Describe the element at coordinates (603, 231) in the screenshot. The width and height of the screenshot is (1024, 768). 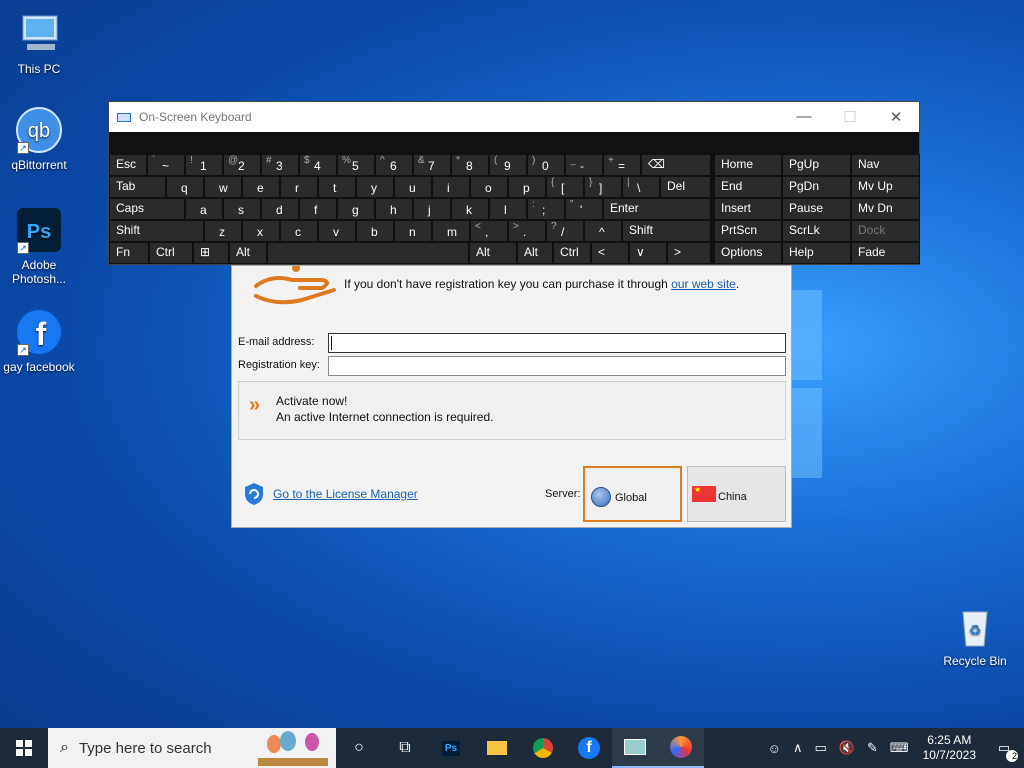
I see `key: ^` at that location.